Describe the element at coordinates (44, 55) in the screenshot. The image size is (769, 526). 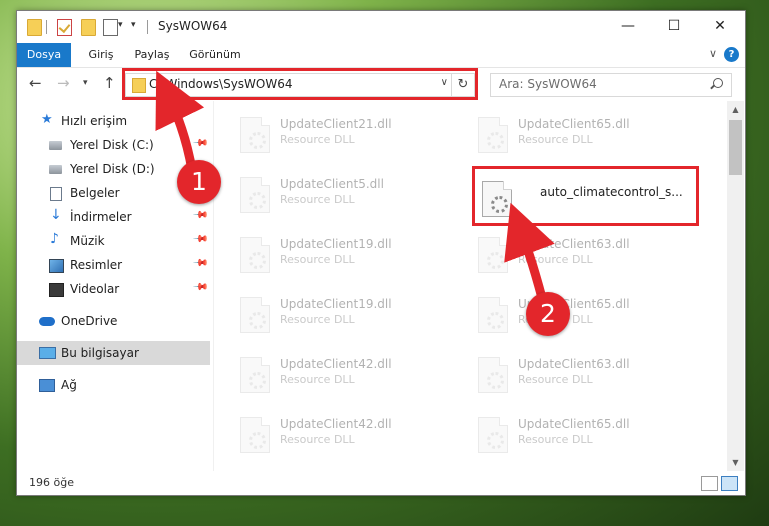
I see `tab-file: Dosya` at that location.